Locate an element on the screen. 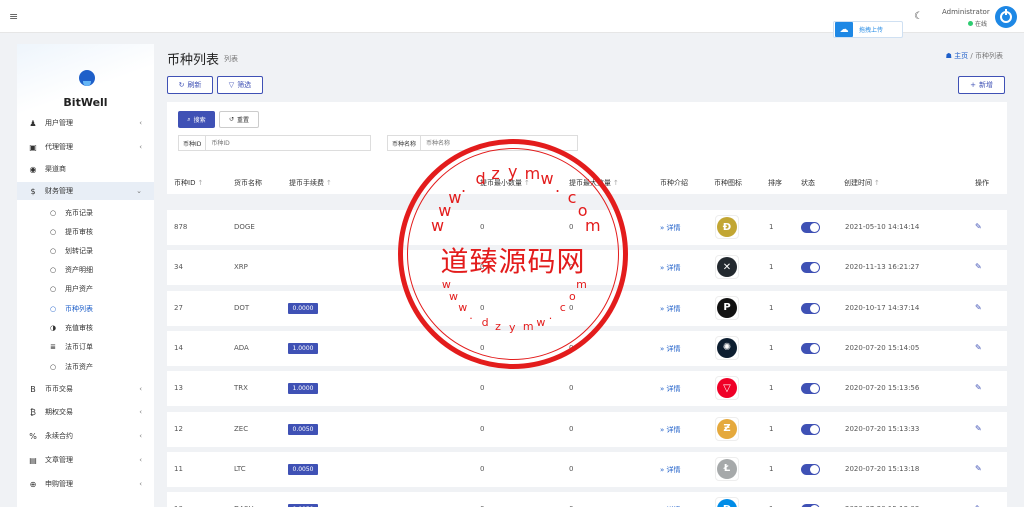 The width and height of the screenshot is (1024, 507). bitwell-logo-icon is located at coordinates (87, 78).